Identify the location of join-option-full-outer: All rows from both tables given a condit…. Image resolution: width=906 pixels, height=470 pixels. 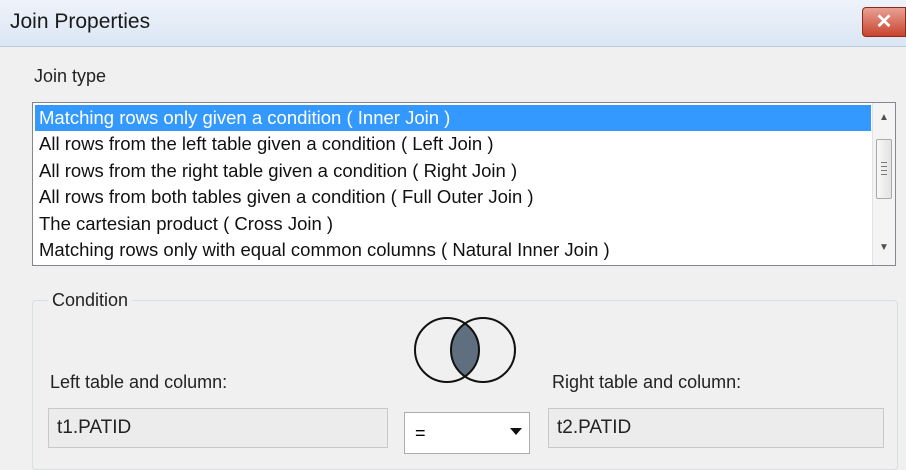
(453, 197).